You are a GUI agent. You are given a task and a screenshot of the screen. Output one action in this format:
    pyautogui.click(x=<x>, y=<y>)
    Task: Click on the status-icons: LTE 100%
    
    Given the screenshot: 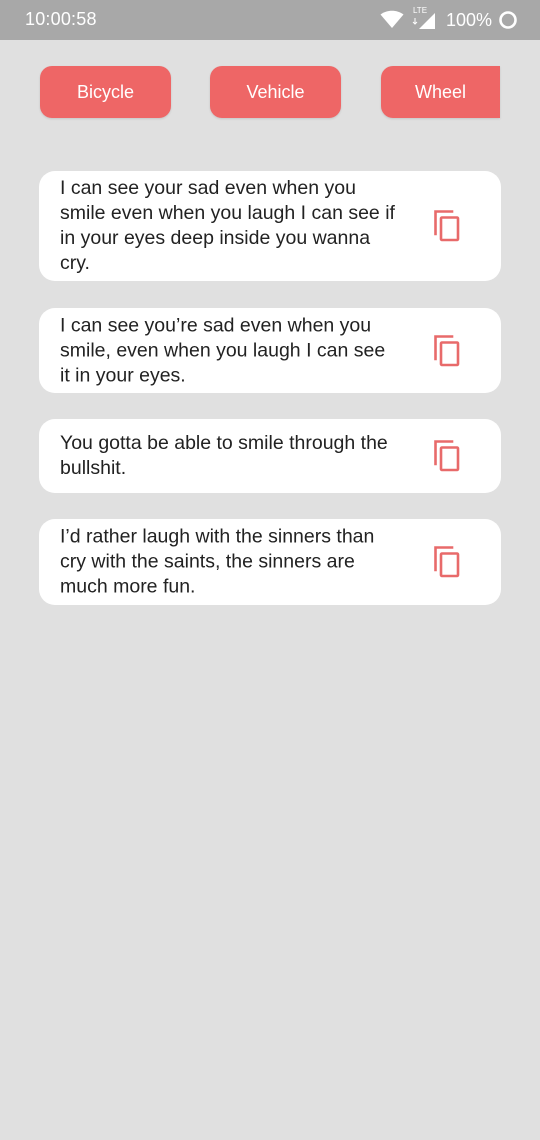 What is the action you would take?
    pyautogui.click(x=449, y=19)
    